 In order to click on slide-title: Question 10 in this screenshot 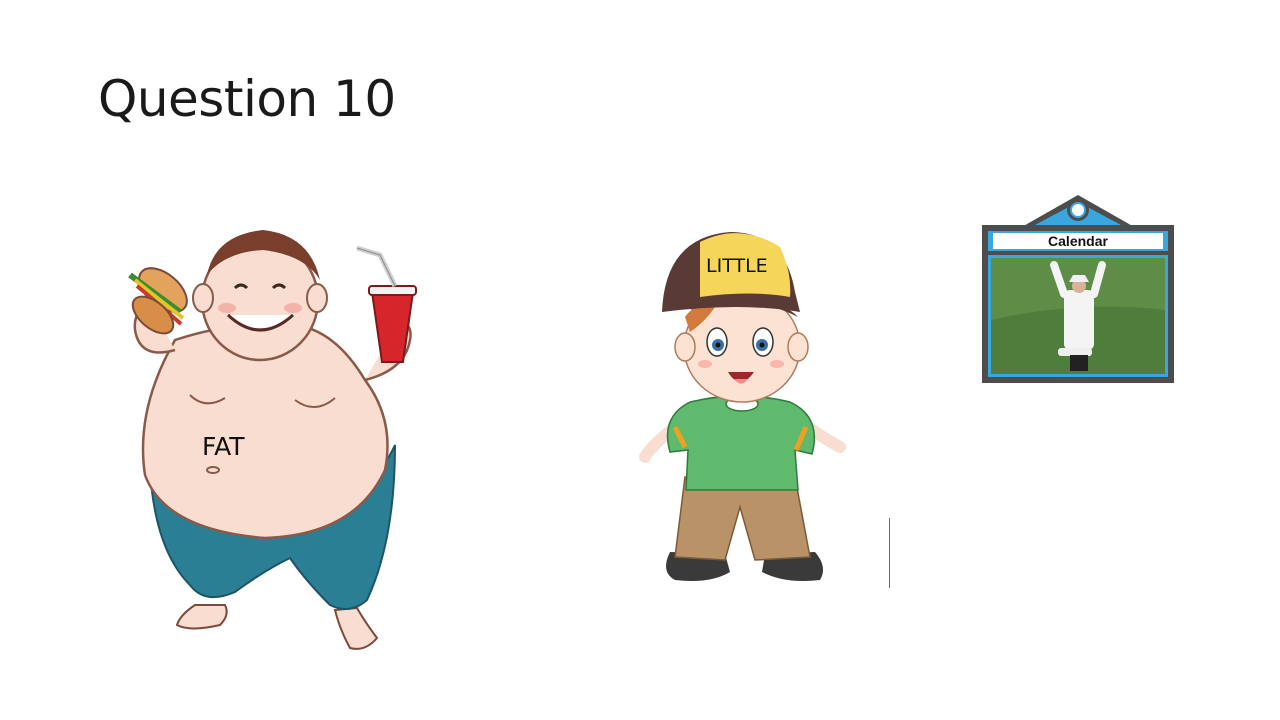, I will do `click(247, 99)`.